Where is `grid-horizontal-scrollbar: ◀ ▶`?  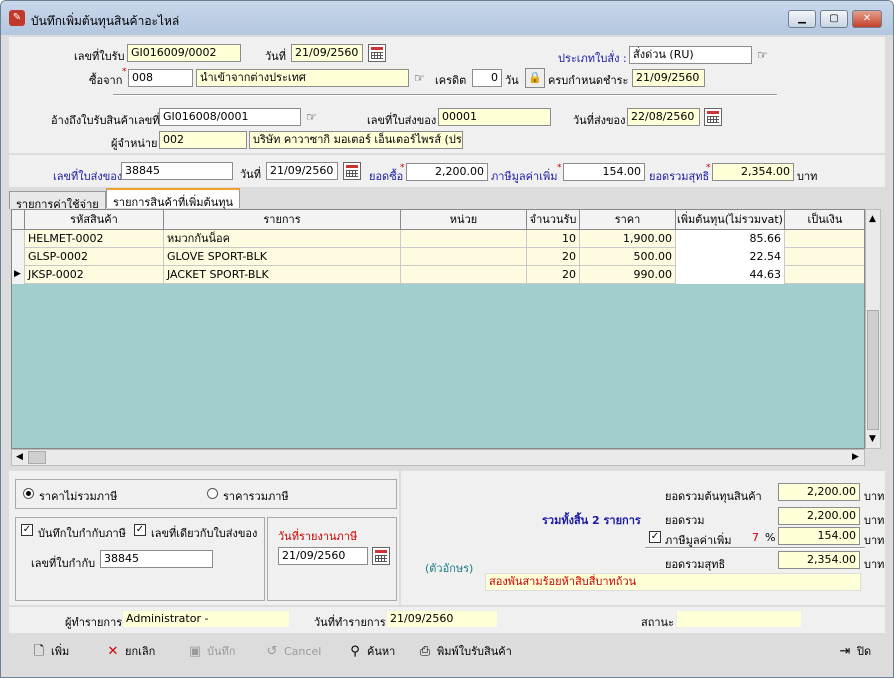
grid-horizontal-scrollbar: ◀ ▶ is located at coordinates (438, 457).